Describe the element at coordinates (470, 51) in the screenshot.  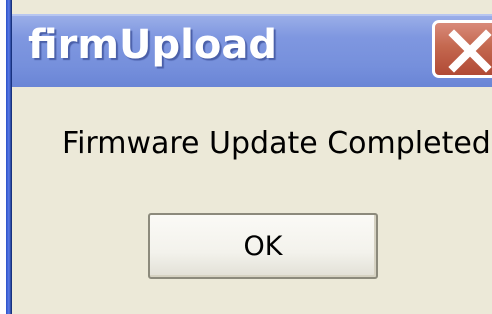
I see `close-icon` at that location.